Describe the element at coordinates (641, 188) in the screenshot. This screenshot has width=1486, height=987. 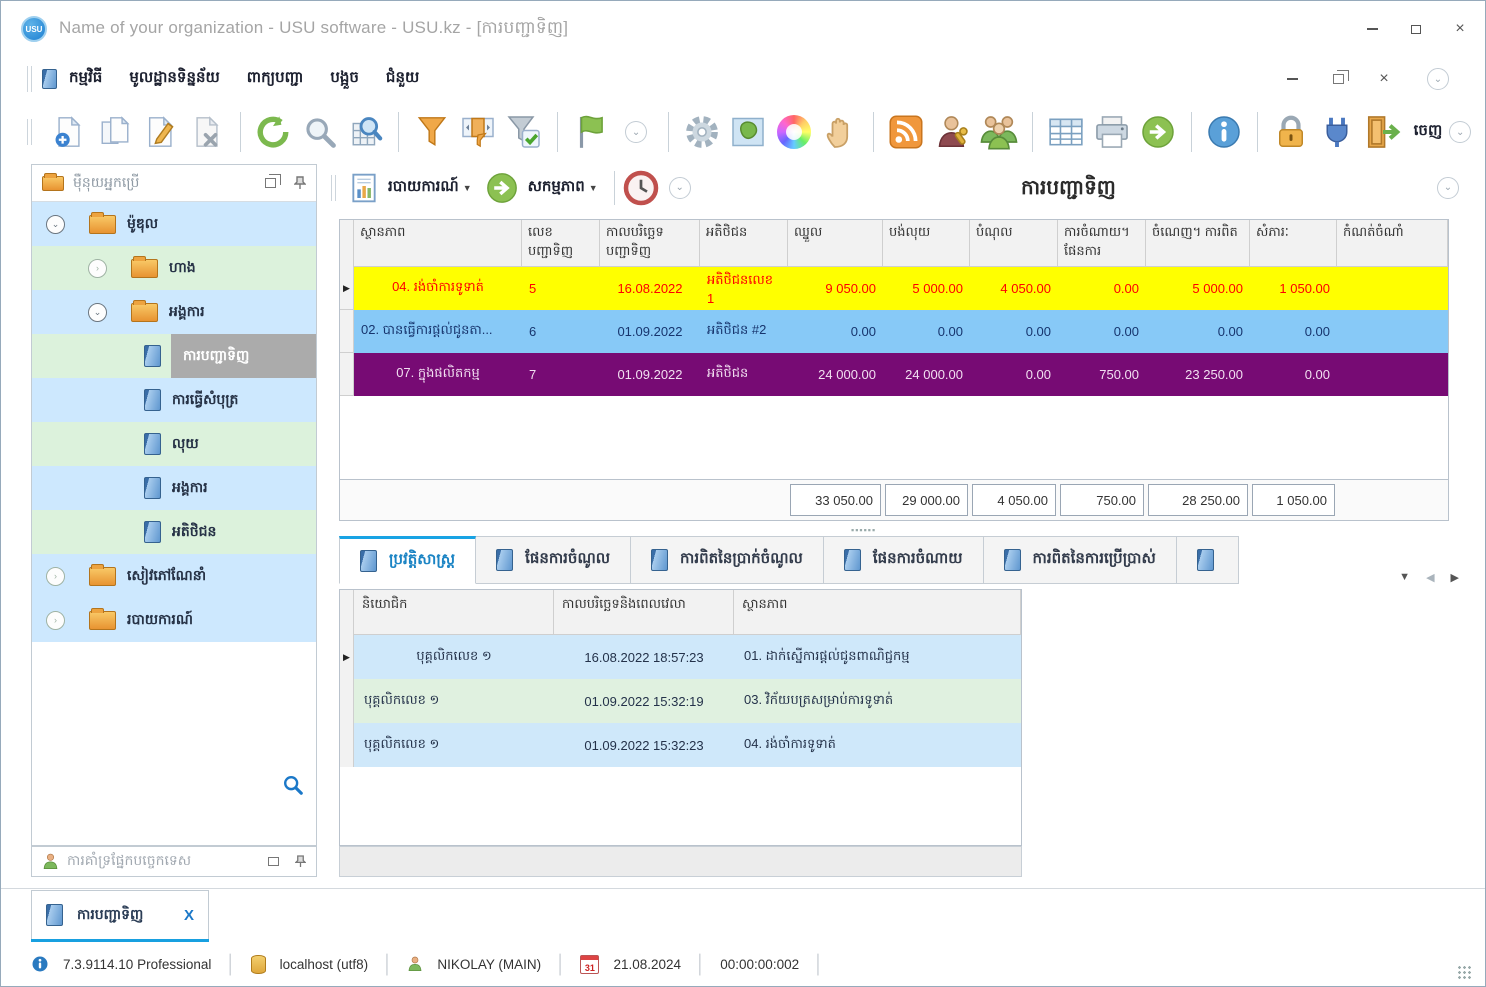
I see `clock-icon` at that location.